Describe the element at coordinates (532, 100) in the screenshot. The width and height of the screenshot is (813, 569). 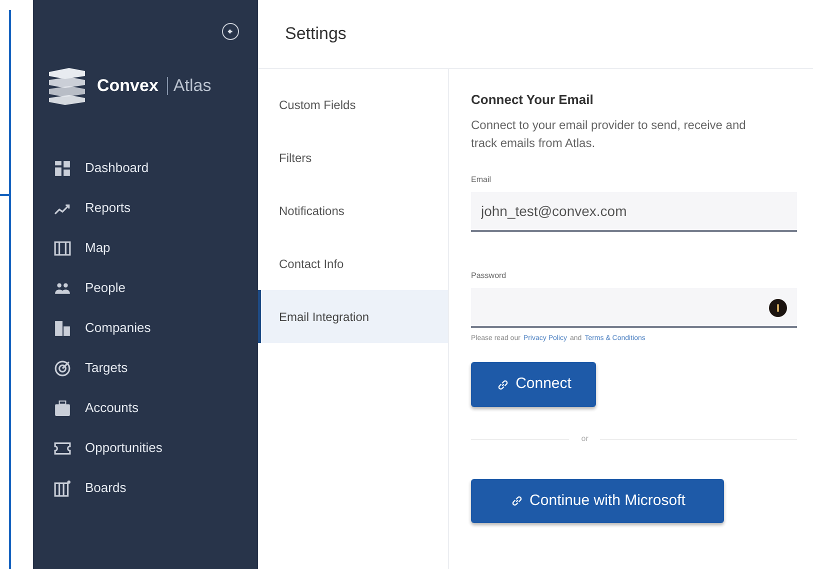
I see `panel-title: Connect Your Email` at that location.